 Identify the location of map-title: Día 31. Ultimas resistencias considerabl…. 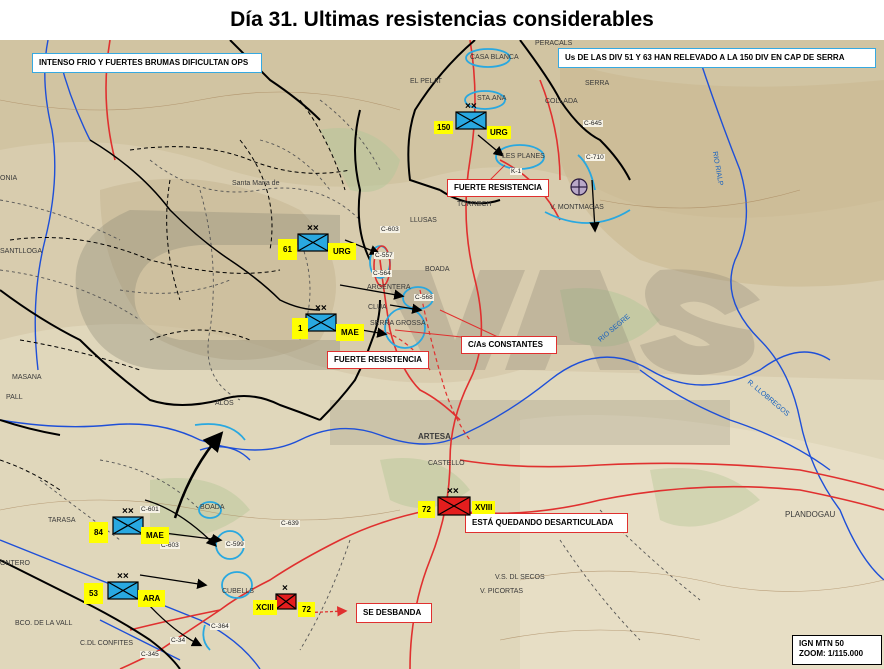
(442, 19).